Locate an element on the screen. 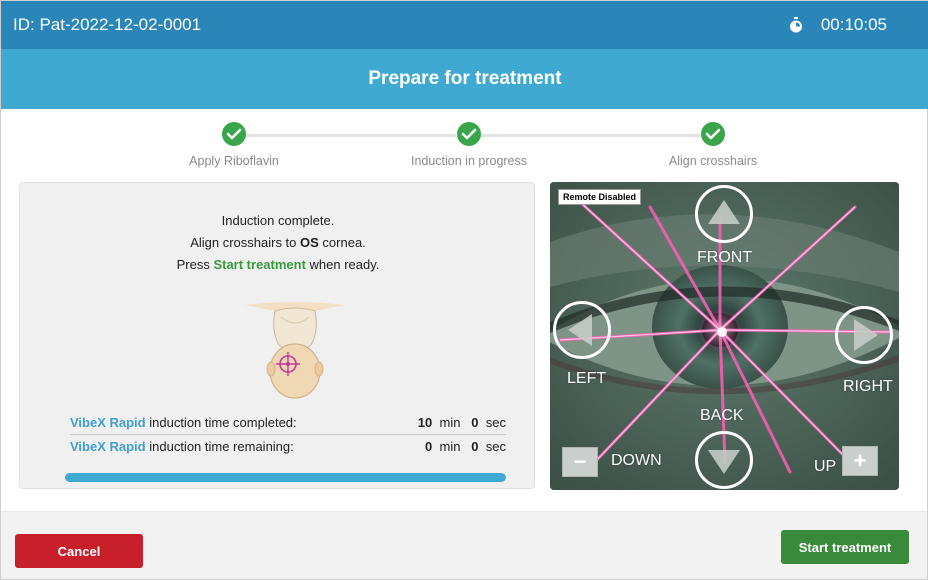  page-title: Prepare for treatment is located at coordinates (465, 78).